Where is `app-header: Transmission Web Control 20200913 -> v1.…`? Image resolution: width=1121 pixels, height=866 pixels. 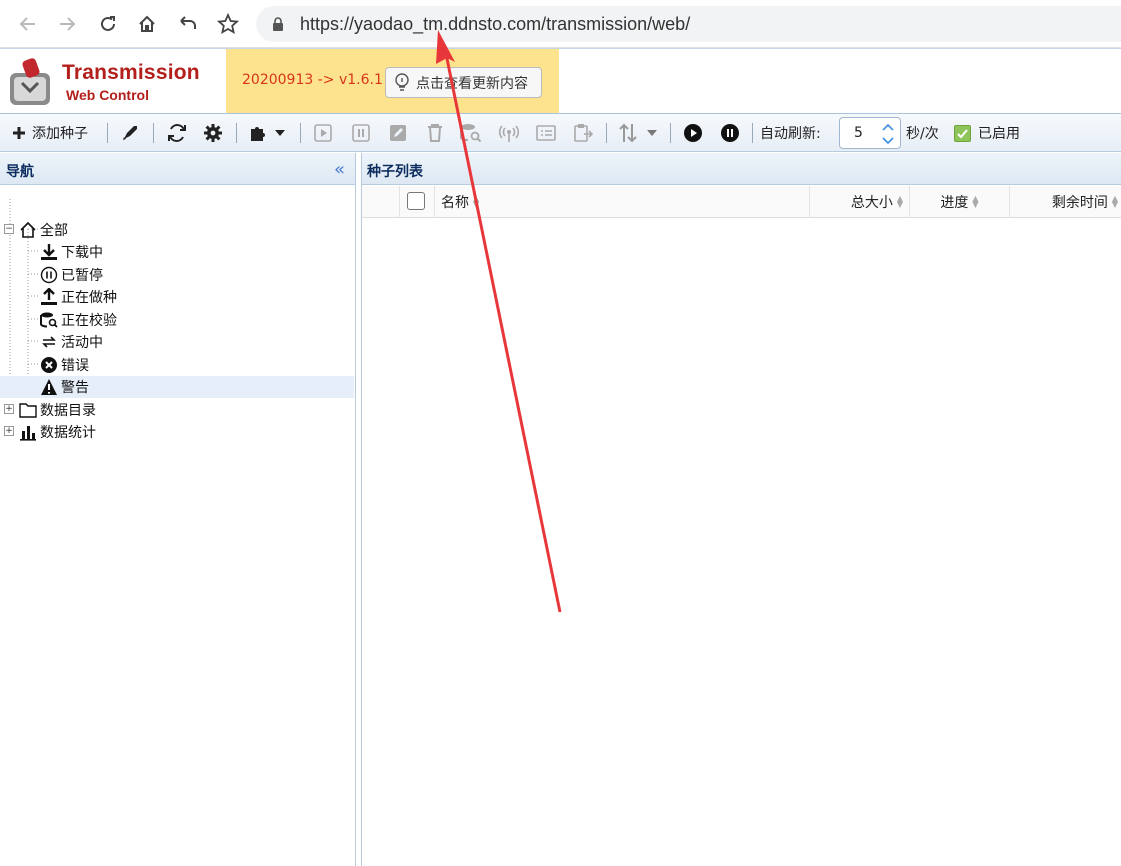
app-header: Transmission Web Control 20200913 -> v1.… is located at coordinates (560, 81).